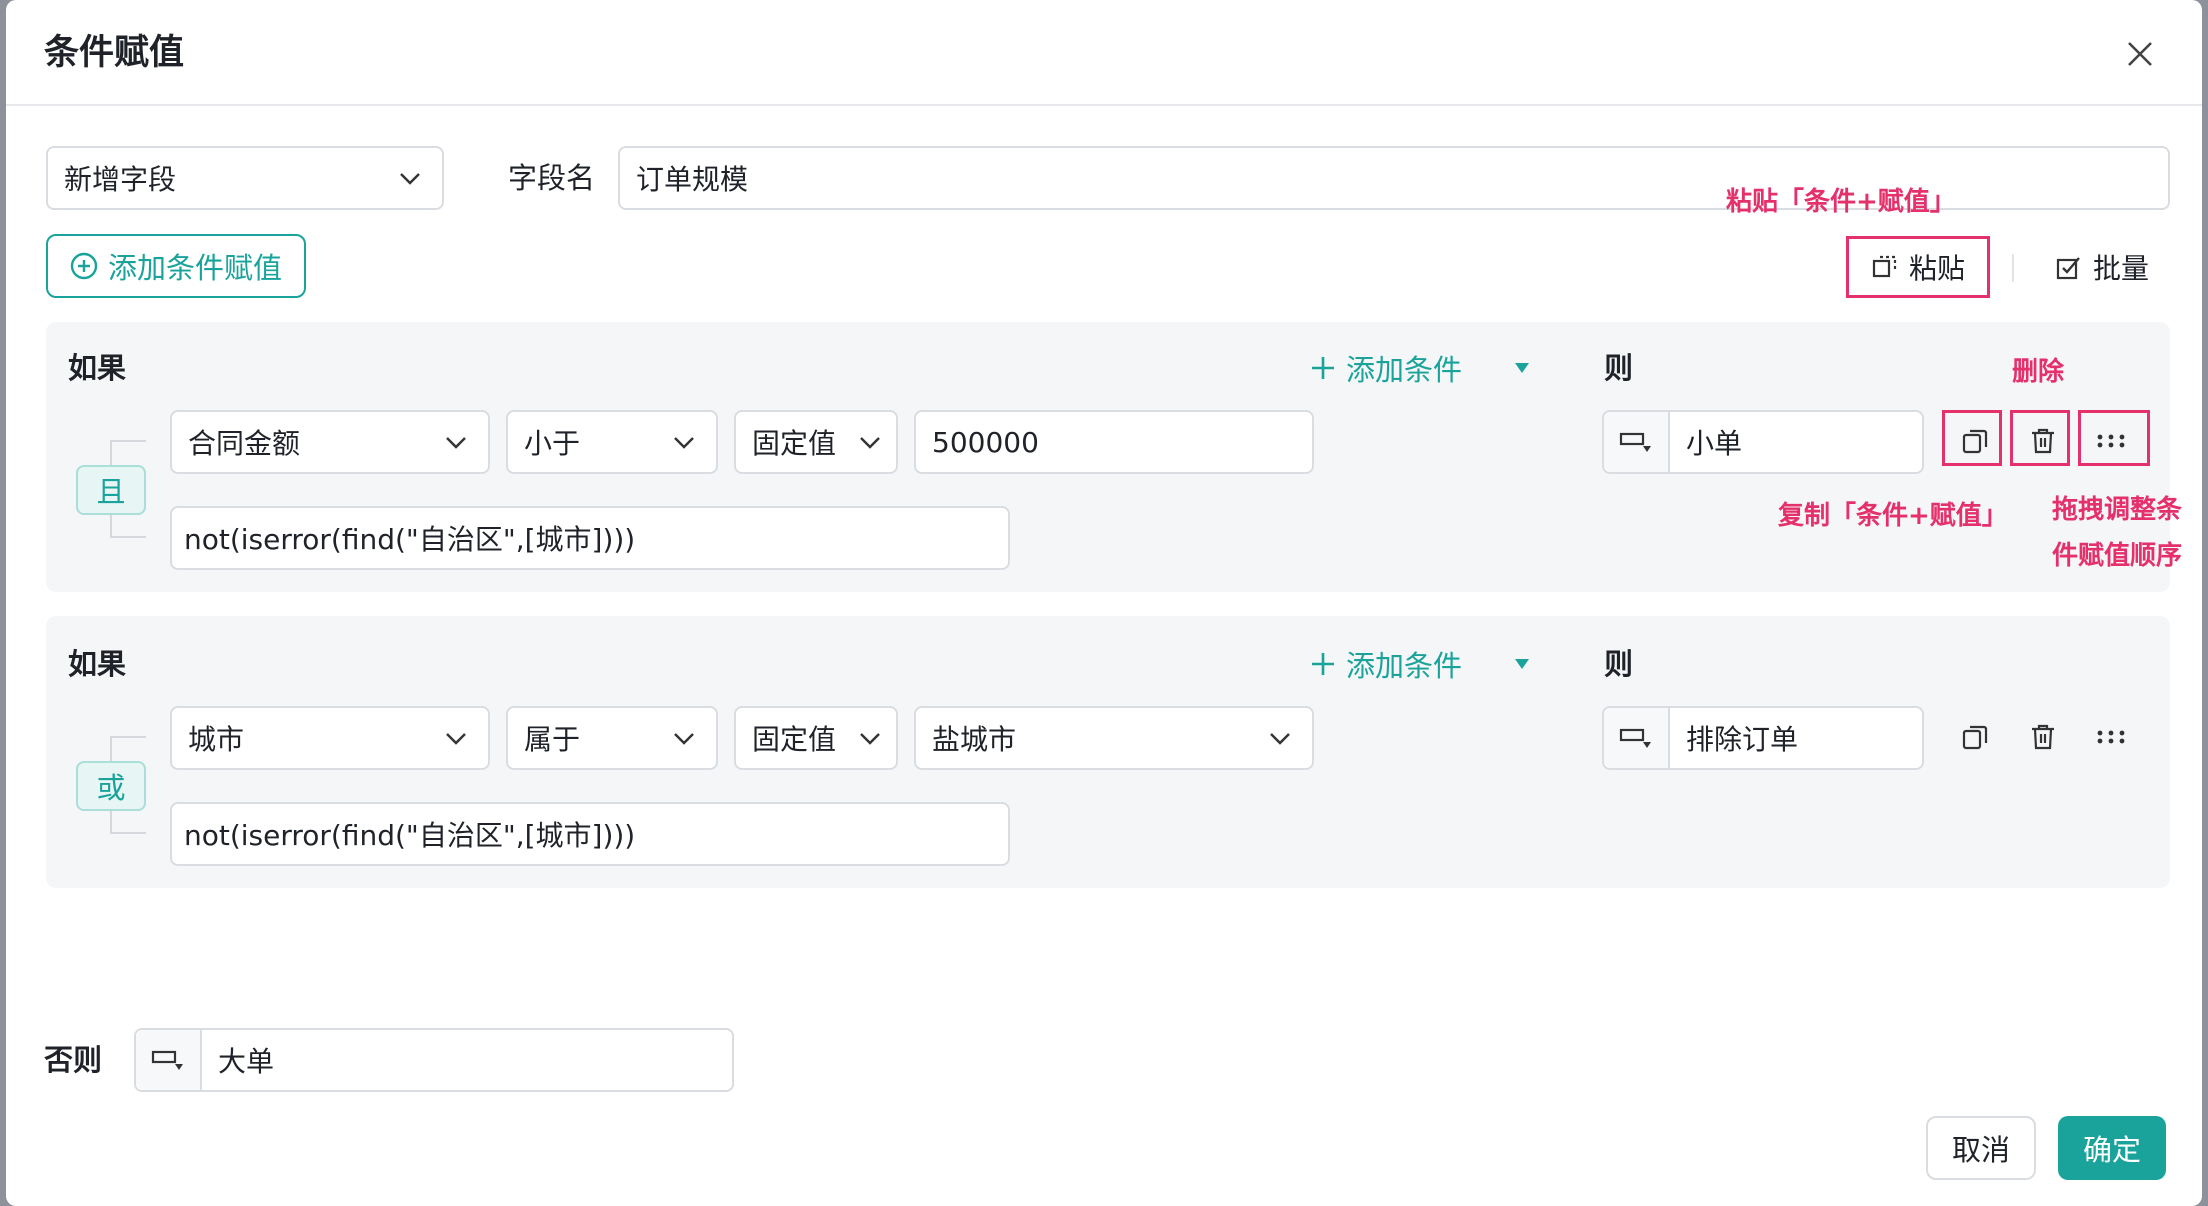  I want to click on delete-annotation: 删除, so click(2038, 372).